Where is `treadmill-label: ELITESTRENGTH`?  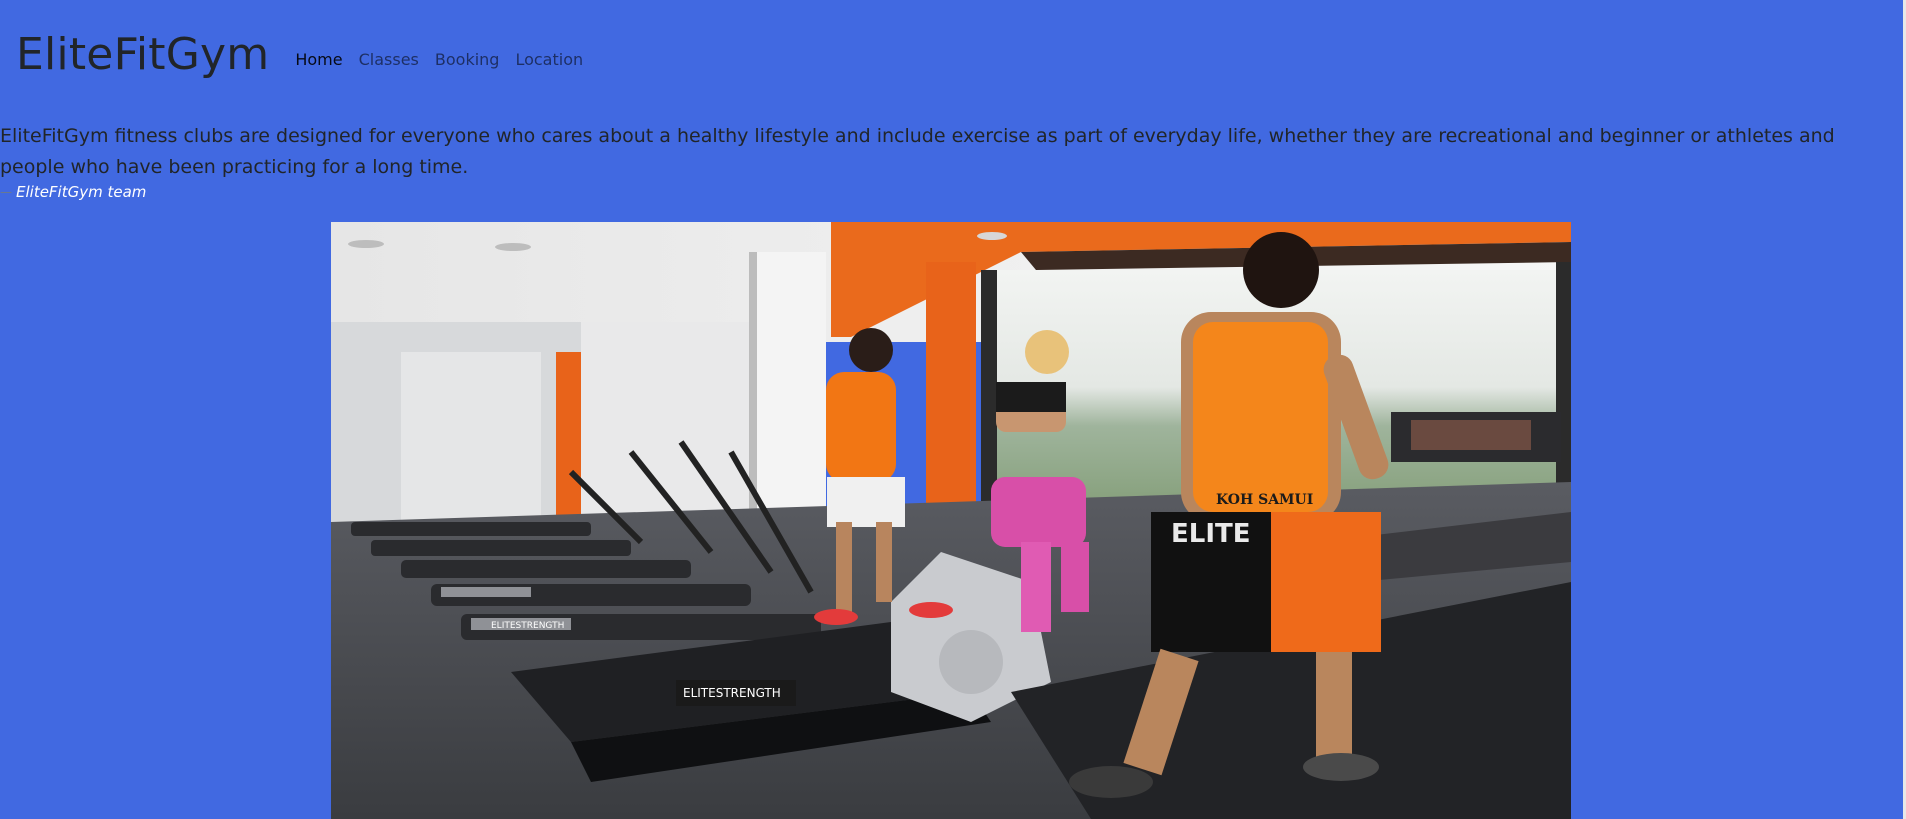 treadmill-label: ELITESTRENGTH is located at coordinates (732, 693).